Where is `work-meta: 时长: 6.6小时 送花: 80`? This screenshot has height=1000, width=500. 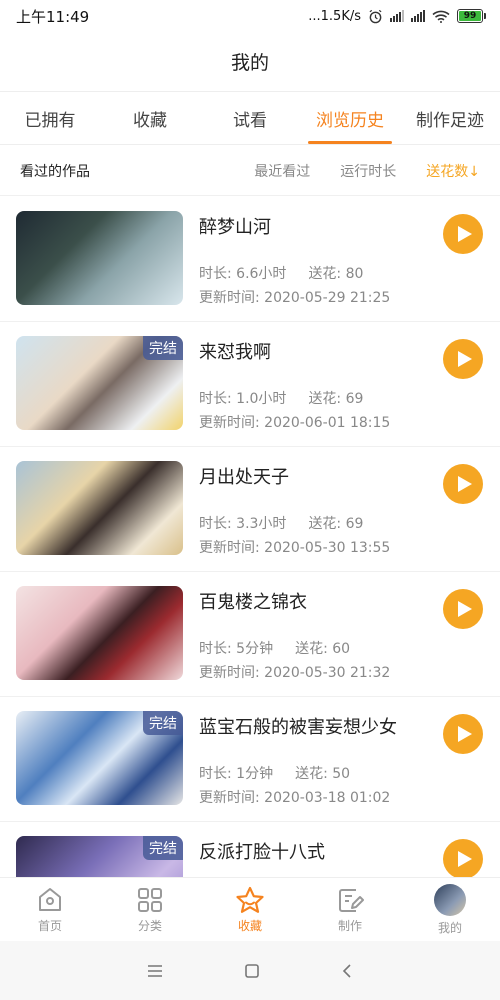
work-meta: 时长: 6.6小时 送花: 80 is located at coordinates (281, 273).